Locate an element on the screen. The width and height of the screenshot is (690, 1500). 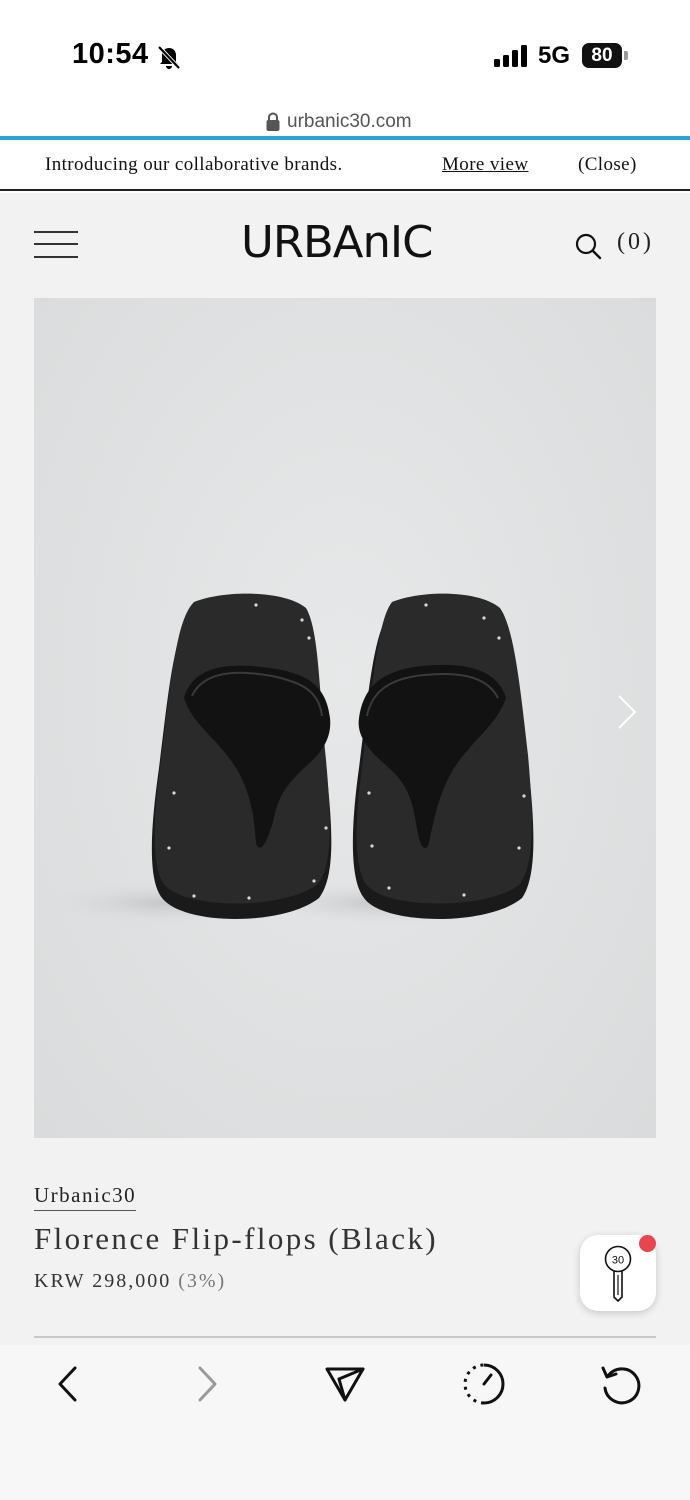
more-view-link: More view is located at coordinates (485, 165).